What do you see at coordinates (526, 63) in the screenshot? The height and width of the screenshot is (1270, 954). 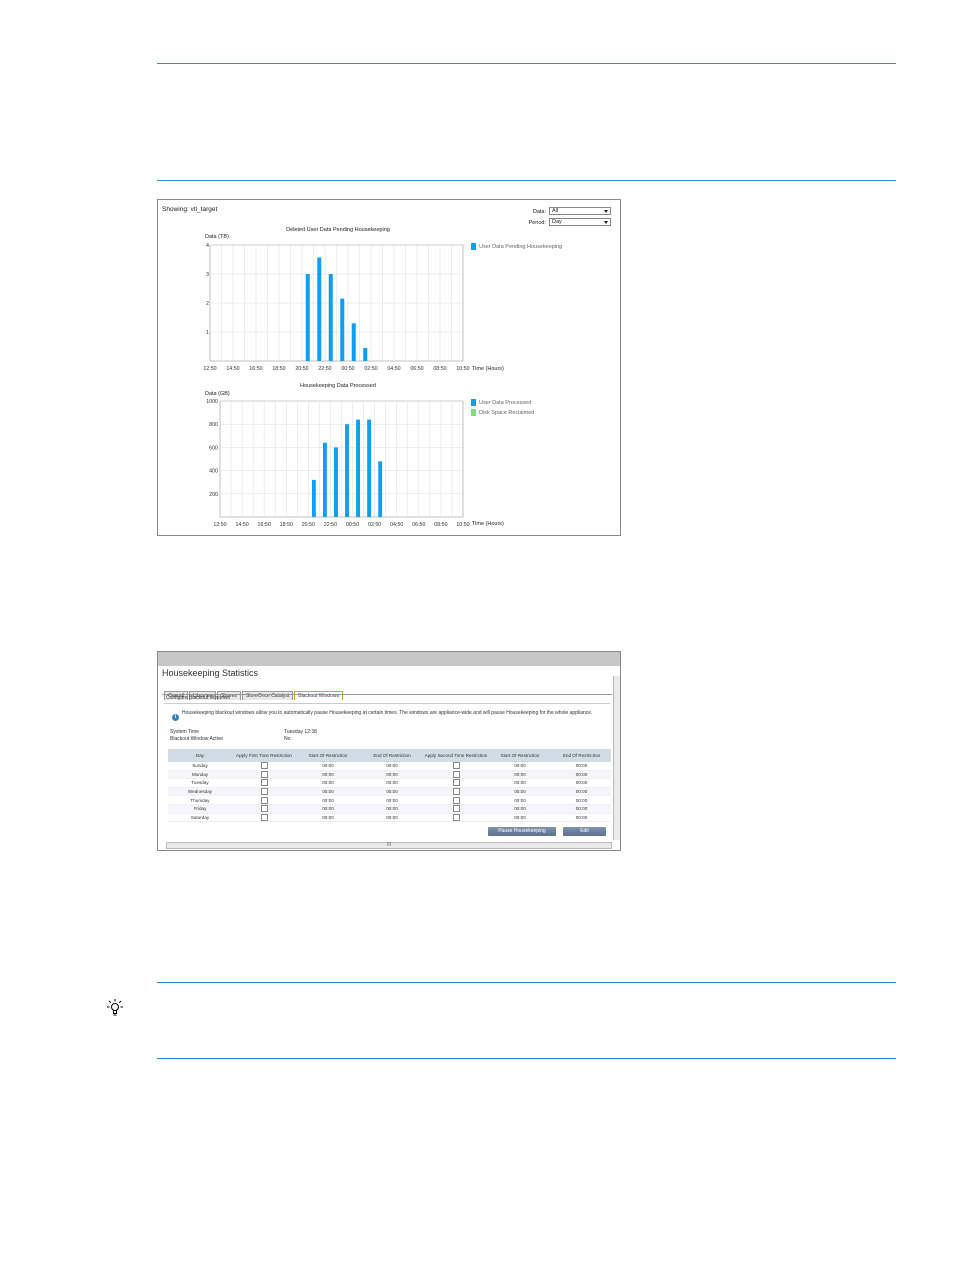 I see `top-rule` at bounding box center [526, 63].